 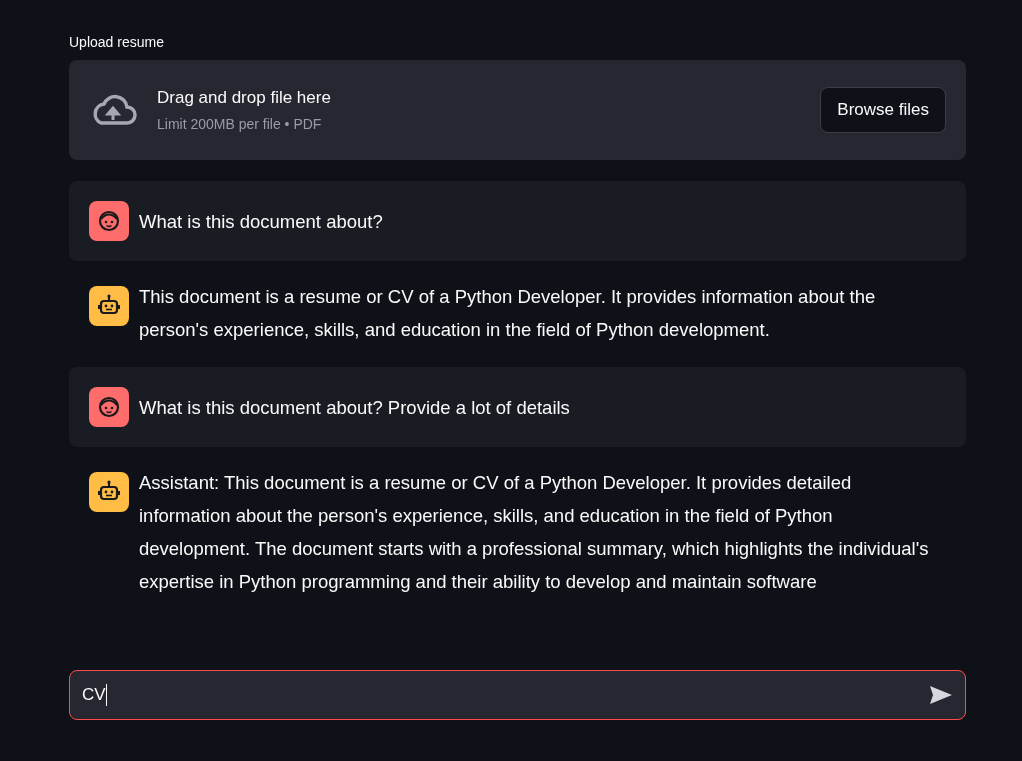 What do you see at coordinates (517, 110) in the screenshot?
I see `file-dropzone: Drag and drop file here Limit 200MB per file • PDF Browse files` at bounding box center [517, 110].